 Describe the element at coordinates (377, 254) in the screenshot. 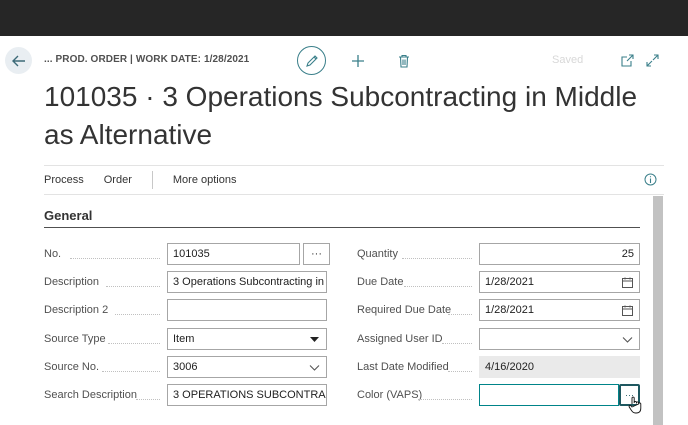

I see `quantity-label: Quantity` at that location.